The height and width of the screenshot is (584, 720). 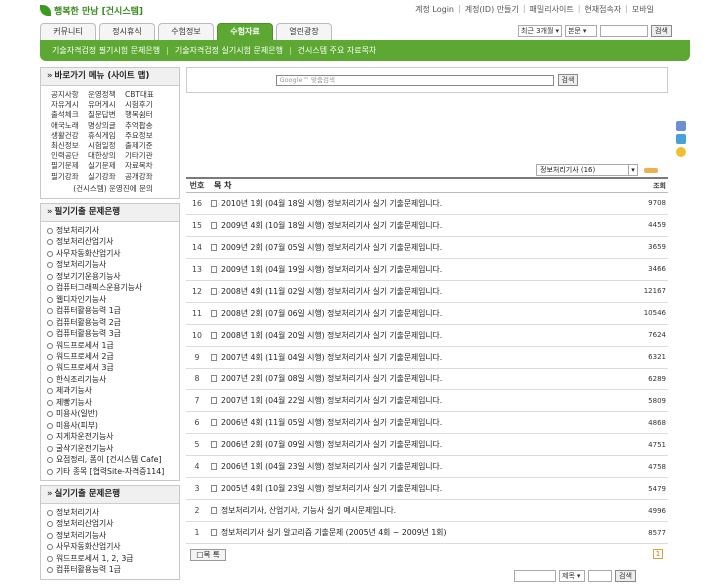 I want to click on list-item: 한식조리기능사, so click(x=111, y=379).